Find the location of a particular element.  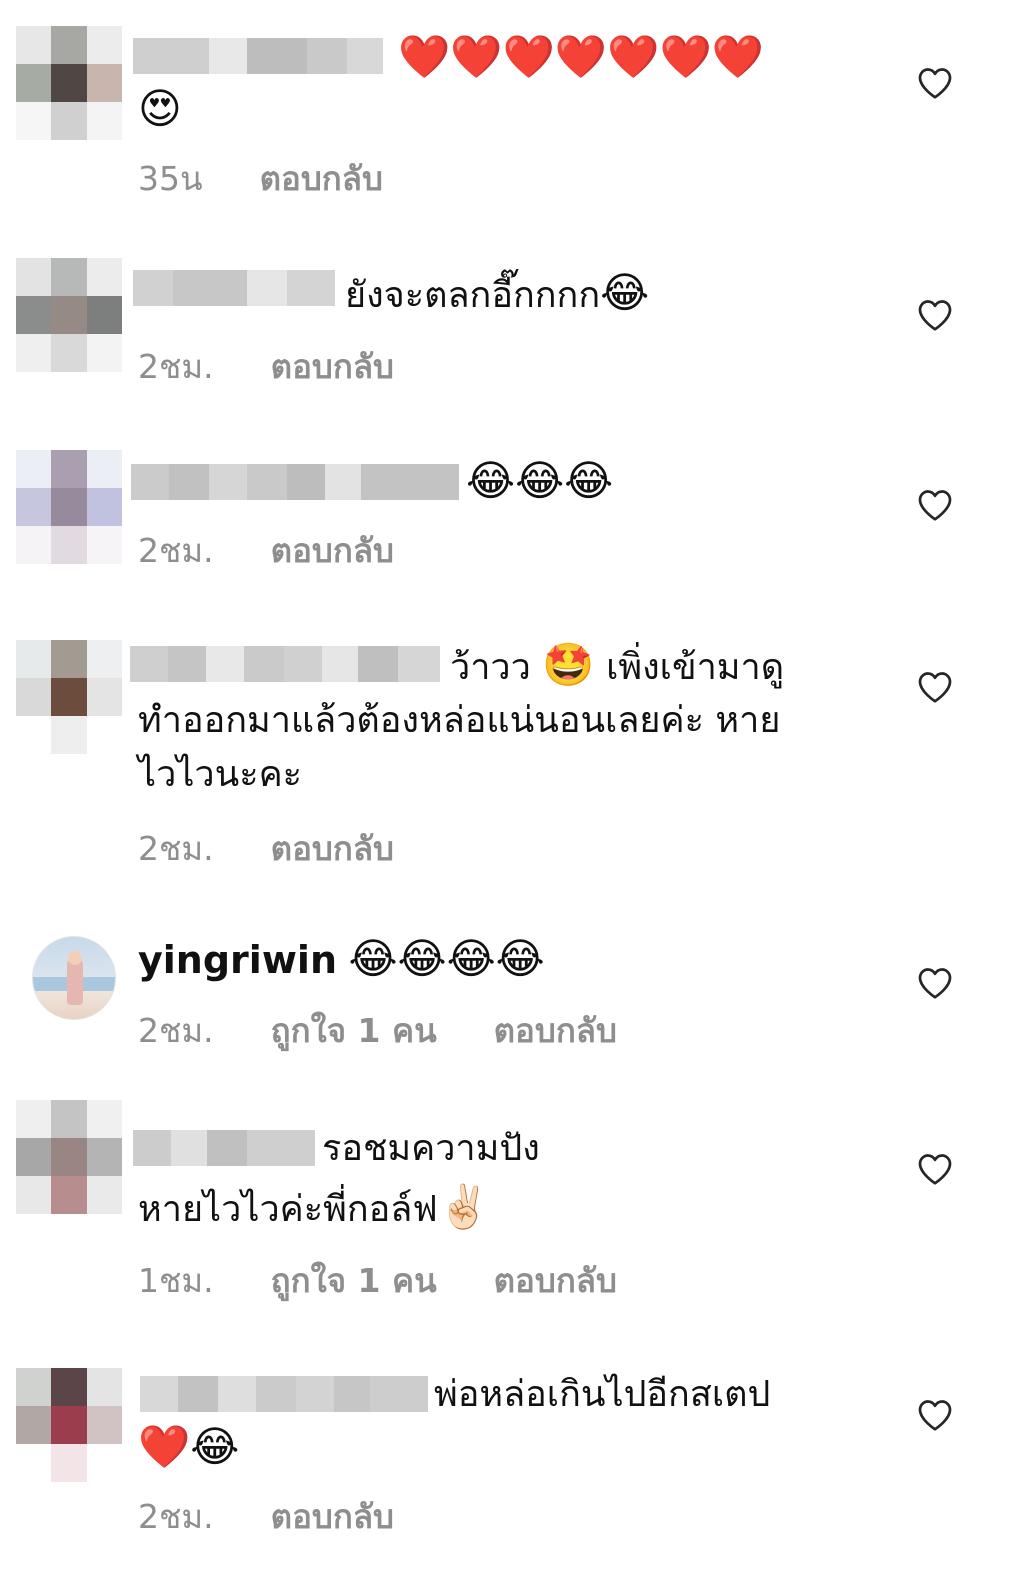

comment-emojis: 😍 is located at coordinates (160, 108).